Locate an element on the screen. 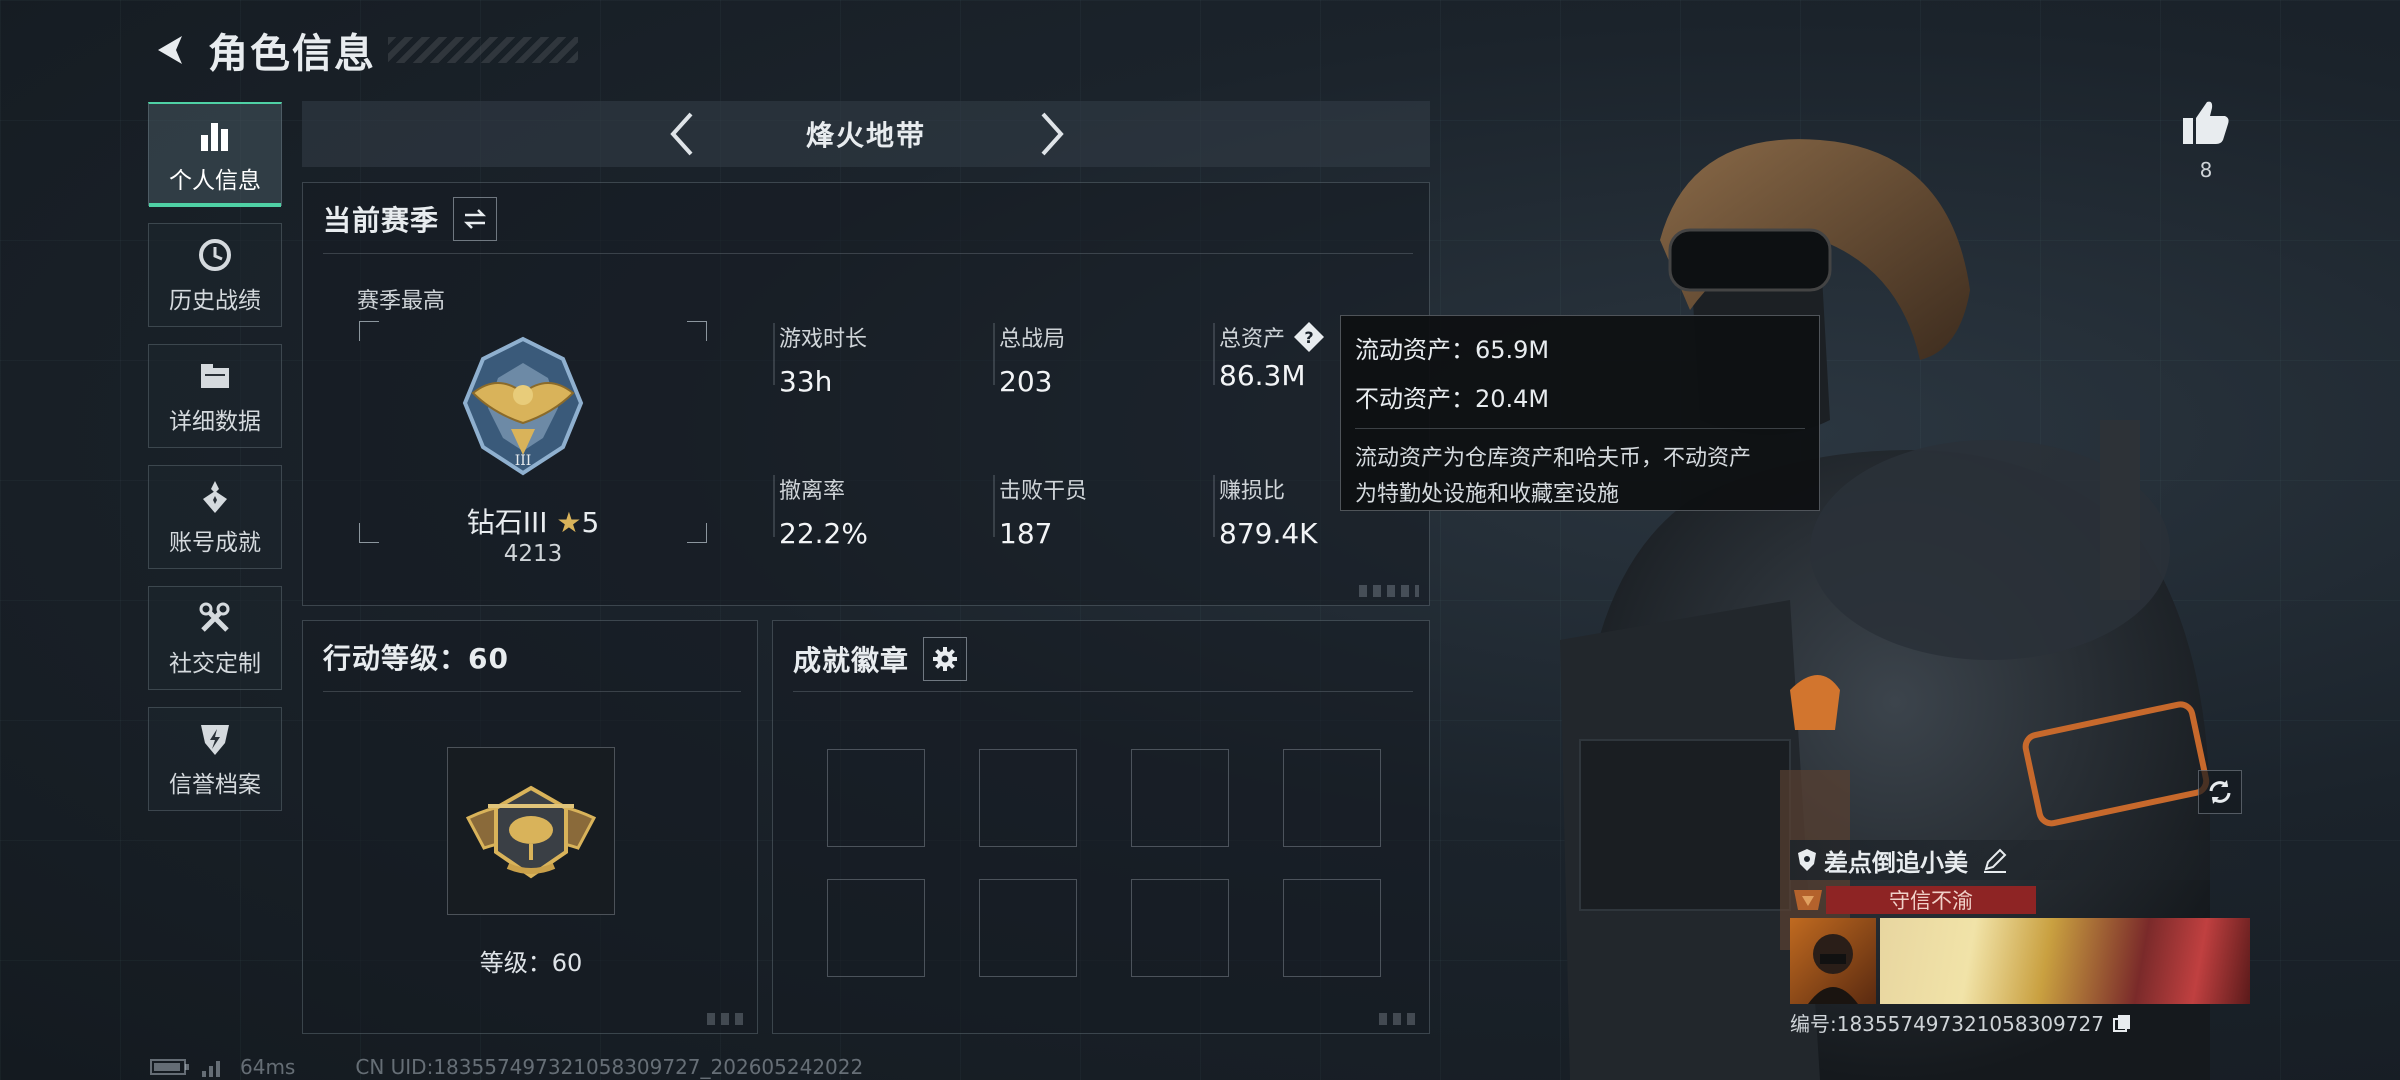 This screenshot has height=1080, width=2400. level-text: 等级：60 is located at coordinates (531, 963).